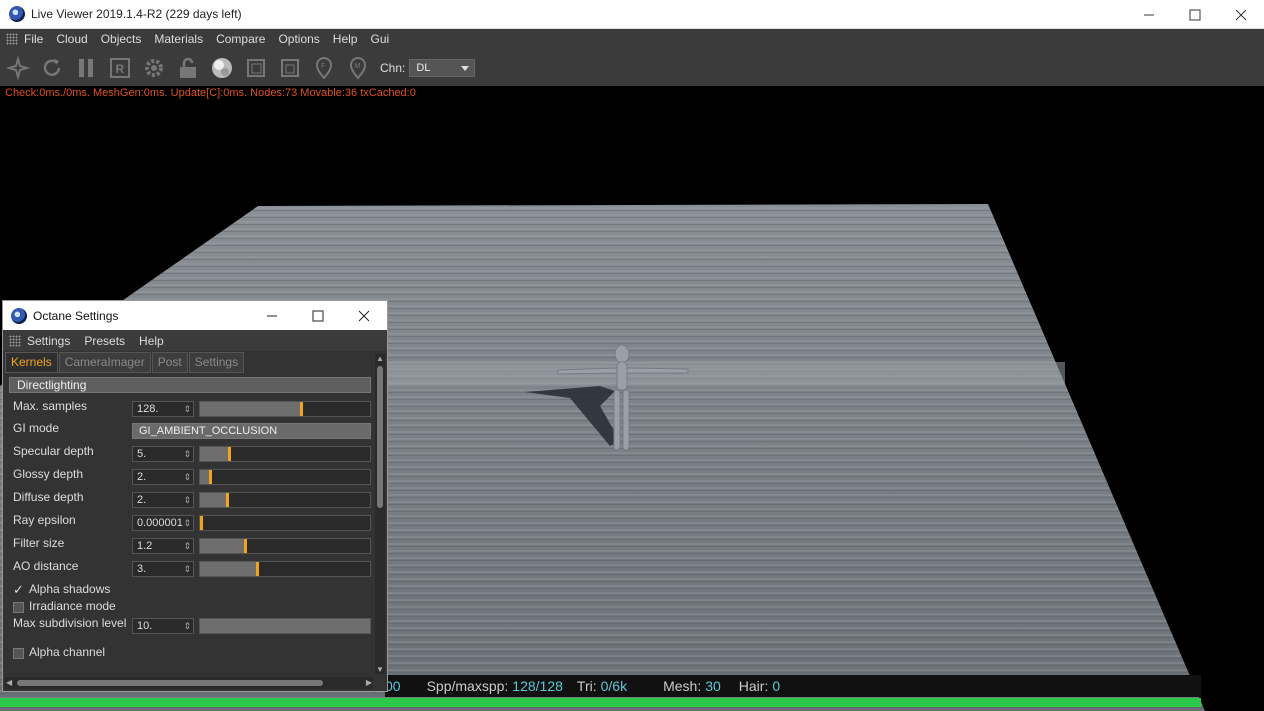 The height and width of the screenshot is (711, 1264). What do you see at coordinates (18, 653) in the screenshot?
I see `alpha-channel-checkbox` at bounding box center [18, 653].